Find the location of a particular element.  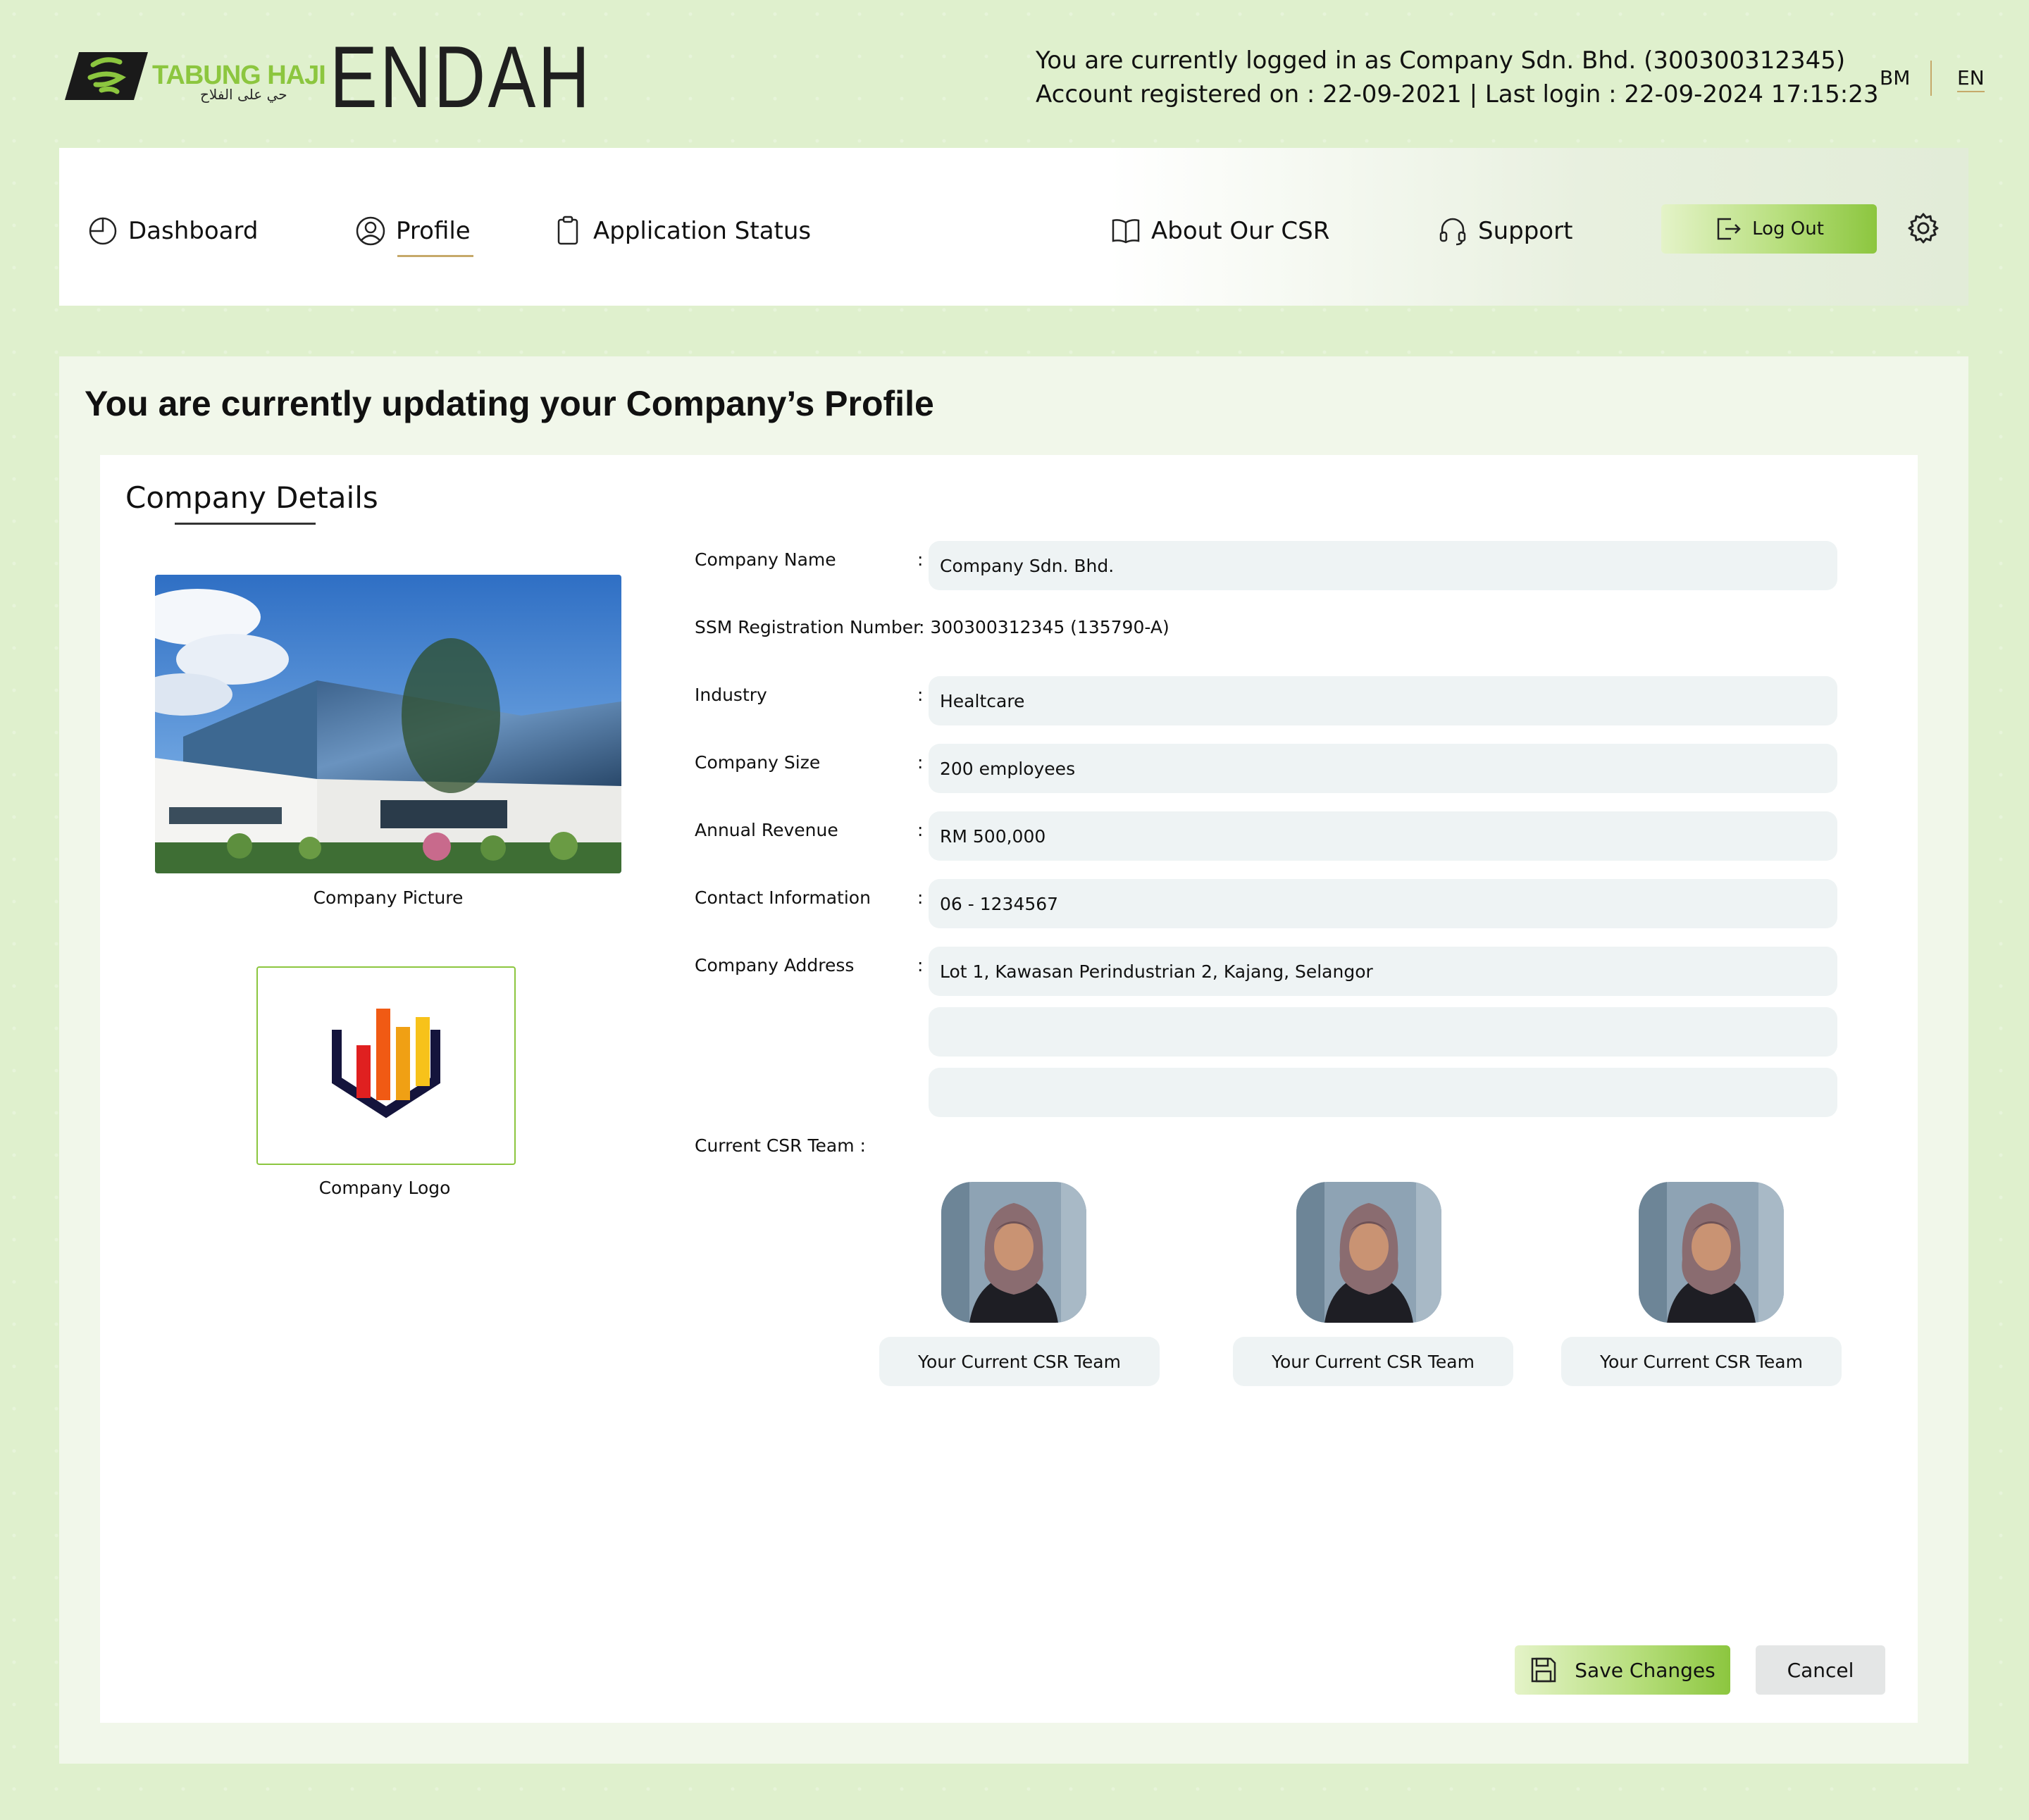

company-picture-caption: Company Picture is located at coordinates (388, 897).